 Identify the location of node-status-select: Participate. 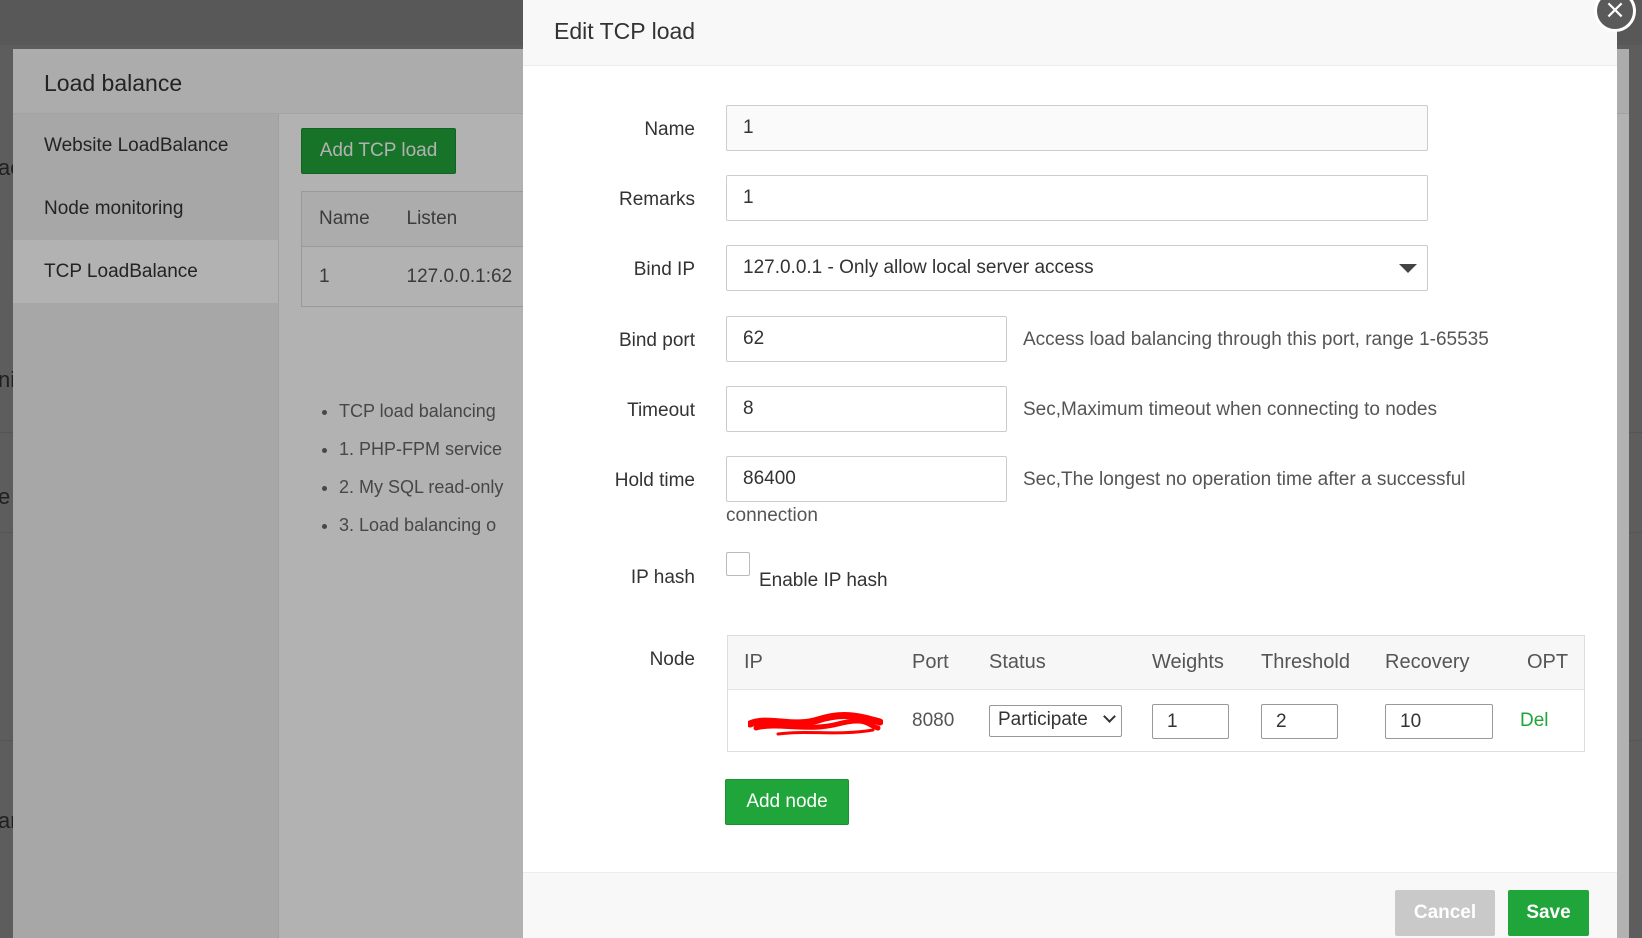
(1055, 721).